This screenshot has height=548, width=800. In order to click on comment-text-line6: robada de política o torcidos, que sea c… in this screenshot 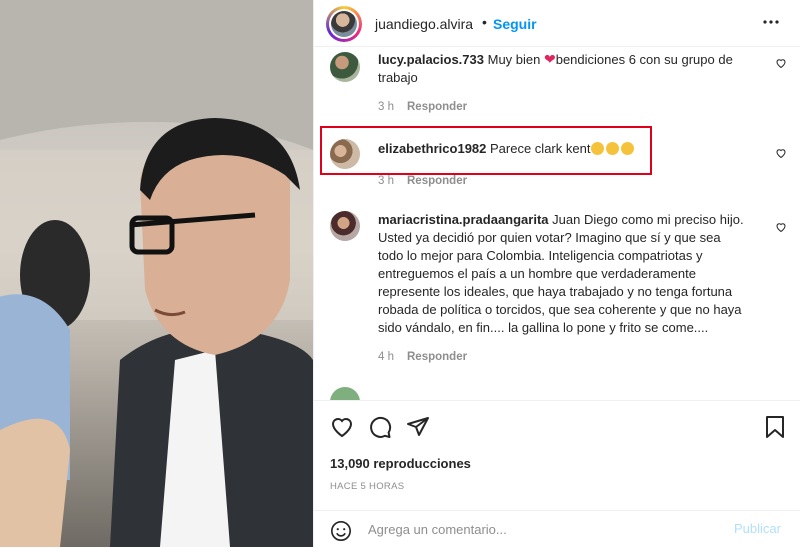, I will do `click(560, 309)`.